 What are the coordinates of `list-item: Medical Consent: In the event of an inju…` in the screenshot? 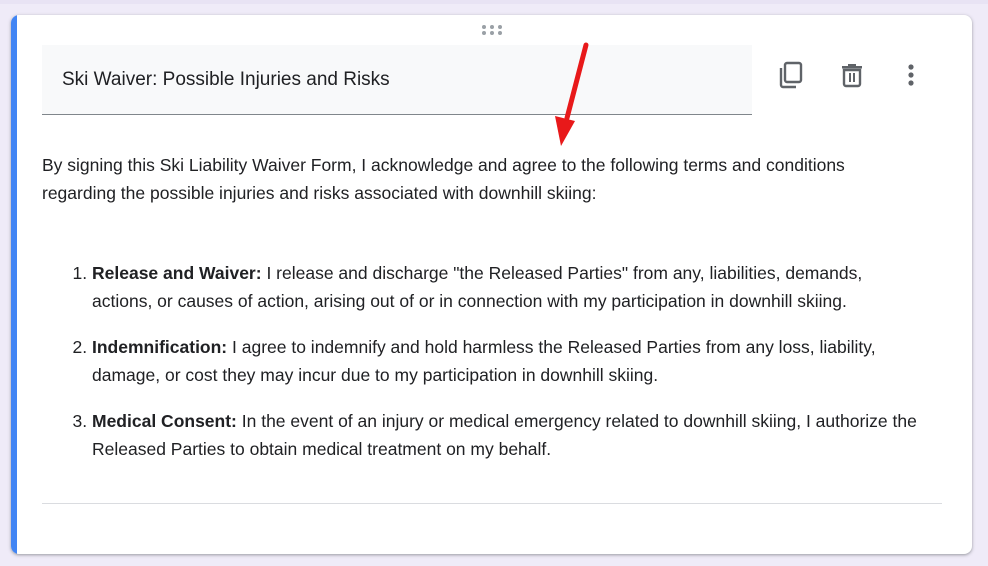 It's located at (507, 435).